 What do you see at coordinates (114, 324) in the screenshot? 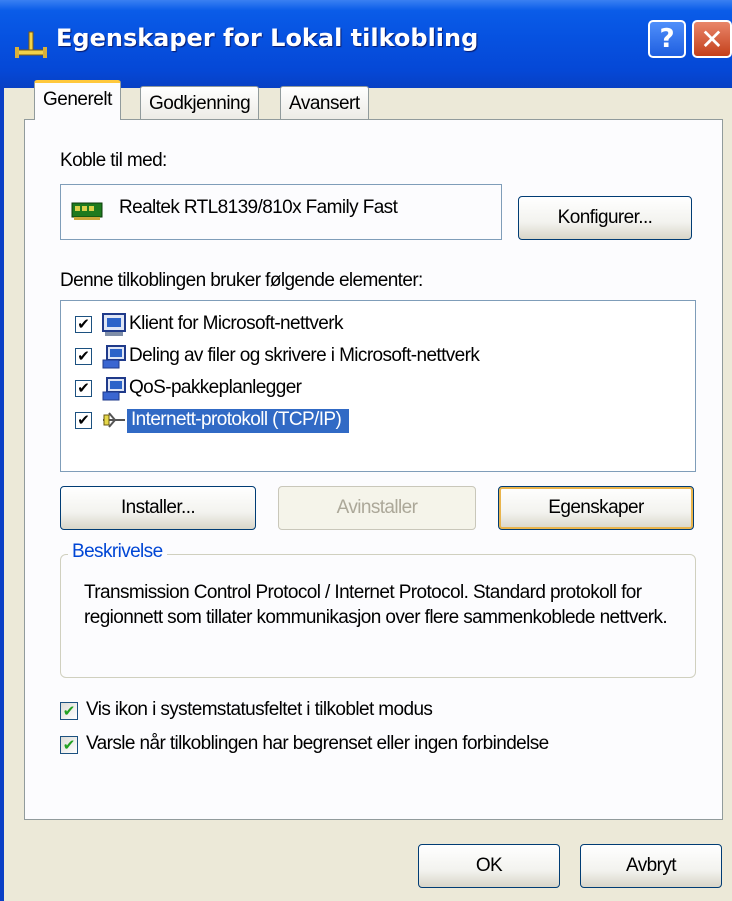
I see `network-client-icon` at bounding box center [114, 324].